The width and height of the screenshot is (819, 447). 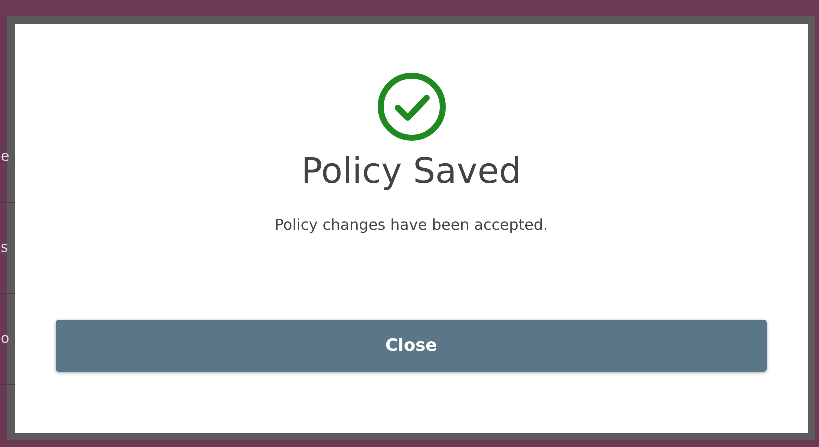 What do you see at coordinates (4, 248) in the screenshot?
I see `background-text: s` at bounding box center [4, 248].